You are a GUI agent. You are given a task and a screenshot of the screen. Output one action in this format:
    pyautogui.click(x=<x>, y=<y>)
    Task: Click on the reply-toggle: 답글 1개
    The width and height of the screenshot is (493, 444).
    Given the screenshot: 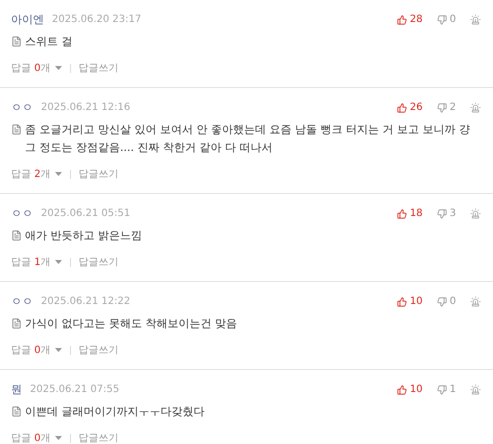 What is the action you would take?
    pyautogui.click(x=36, y=262)
    